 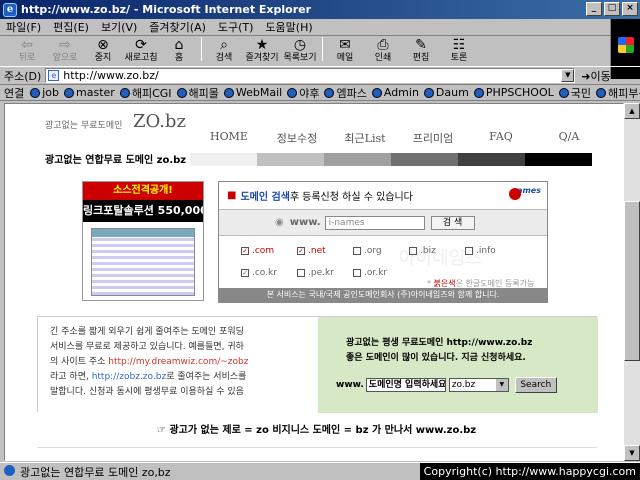 What do you see at coordinates (383, 50) in the screenshot?
I see `print-button: ⎙ 인쇄` at bounding box center [383, 50].